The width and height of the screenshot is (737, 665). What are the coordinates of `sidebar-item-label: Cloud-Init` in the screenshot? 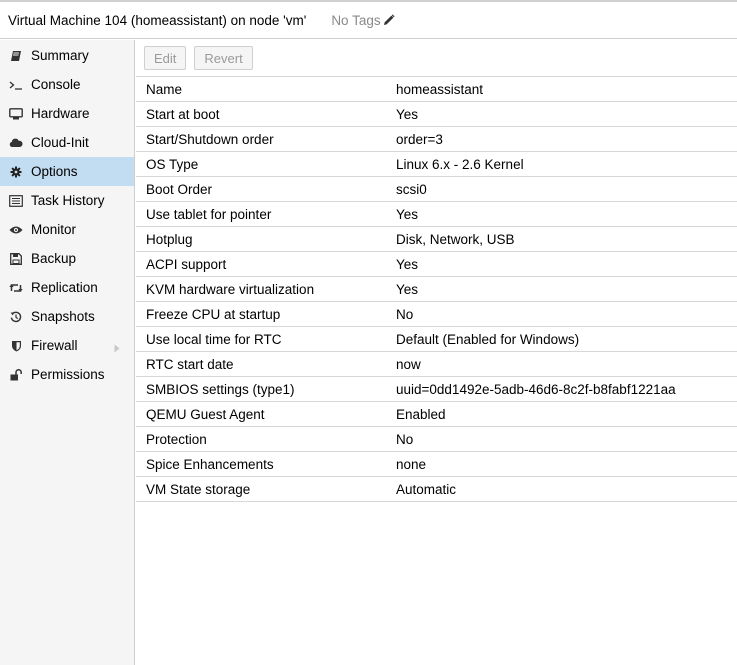 It's located at (60, 142).